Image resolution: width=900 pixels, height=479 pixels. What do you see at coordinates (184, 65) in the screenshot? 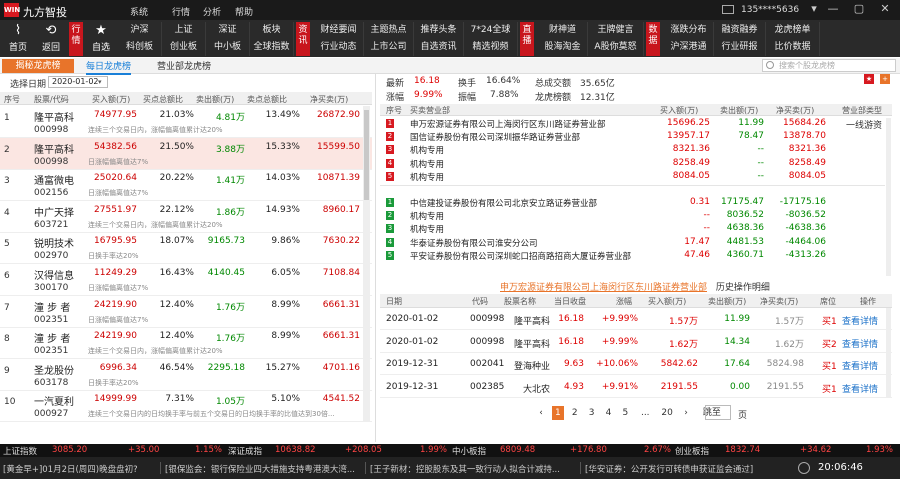
I see `tab-branch-dragon: 营业部龙虎榜` at bounding box center [184, 65].